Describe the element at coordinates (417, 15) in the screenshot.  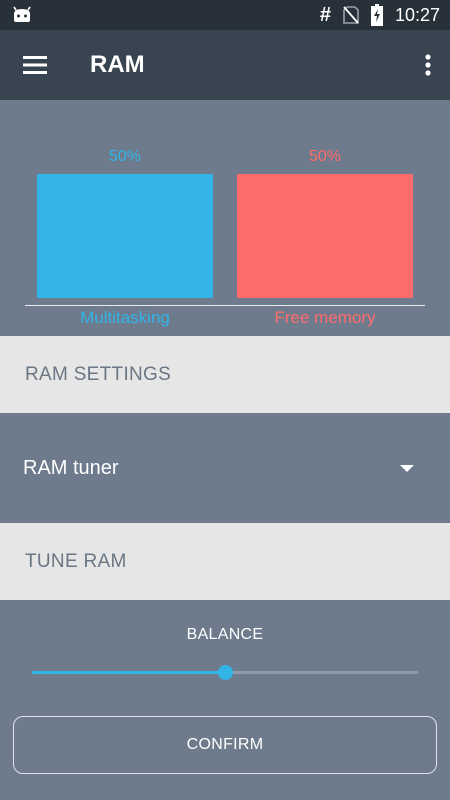
I see `clock: 10:27` at that location.